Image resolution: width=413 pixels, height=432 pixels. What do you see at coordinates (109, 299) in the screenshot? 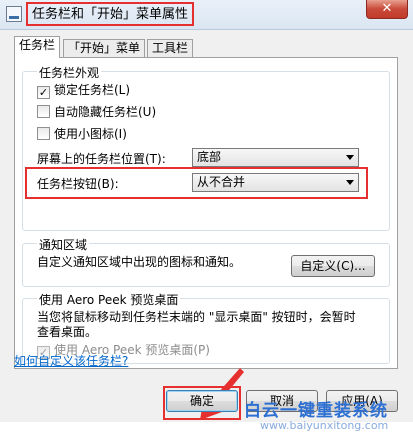
I see `aero-peek-group-title: 使用 Aero Peek 预览桌面` at bounding box center [109, 299].